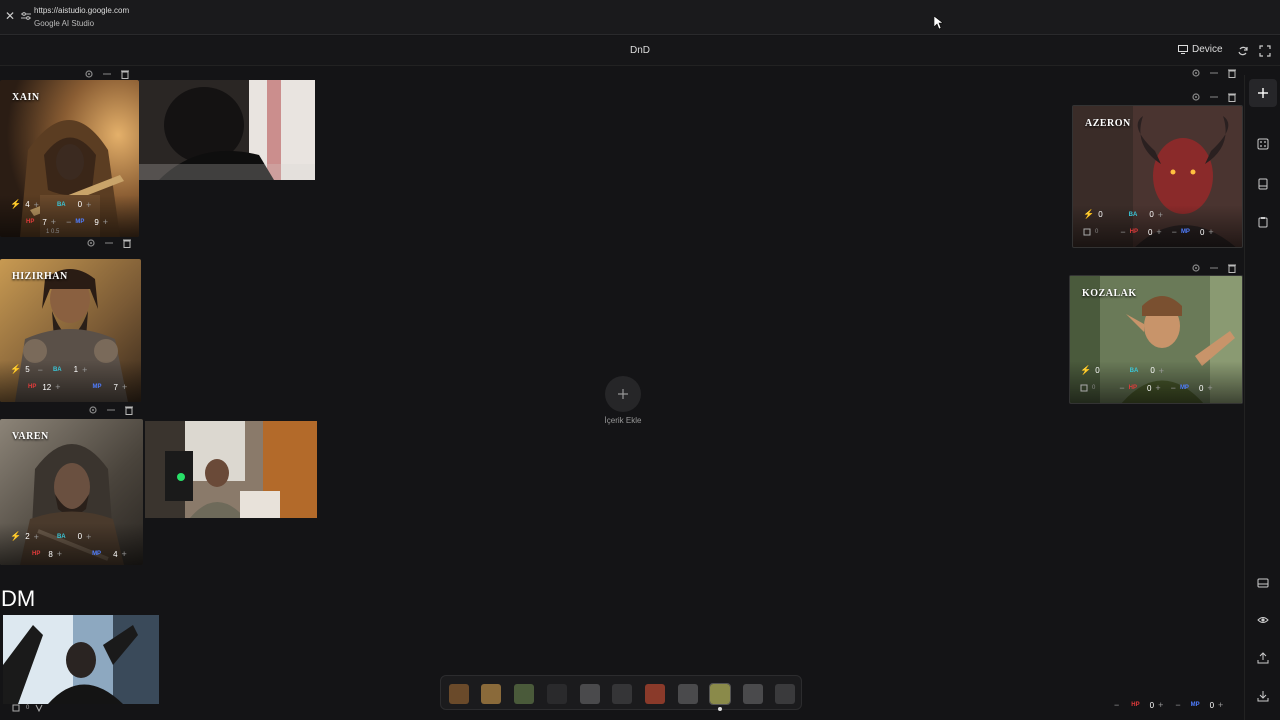 The width and height of the screenshot is (1280, 720). What do you see at coordinates (1156, 339) in the screenshot?
I see `character-card: KOZALAK ⚡ 0 BA 0 + 0 − HP 0 + − MP 0 +` at bounding box center [1156, 339].